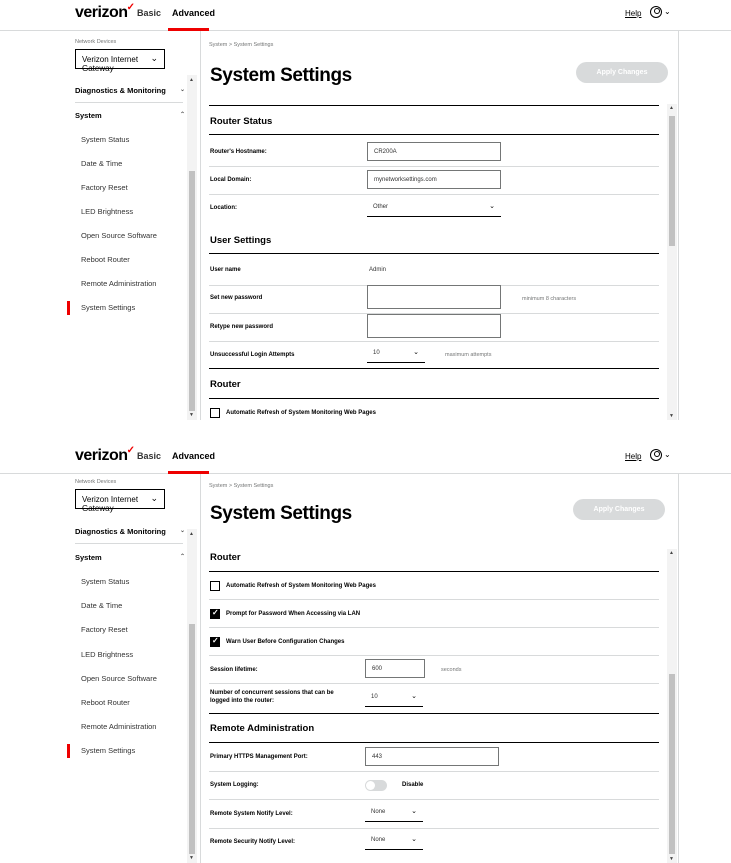  I want to click on chevron-up-icon: ⌃, so click(182, 557).